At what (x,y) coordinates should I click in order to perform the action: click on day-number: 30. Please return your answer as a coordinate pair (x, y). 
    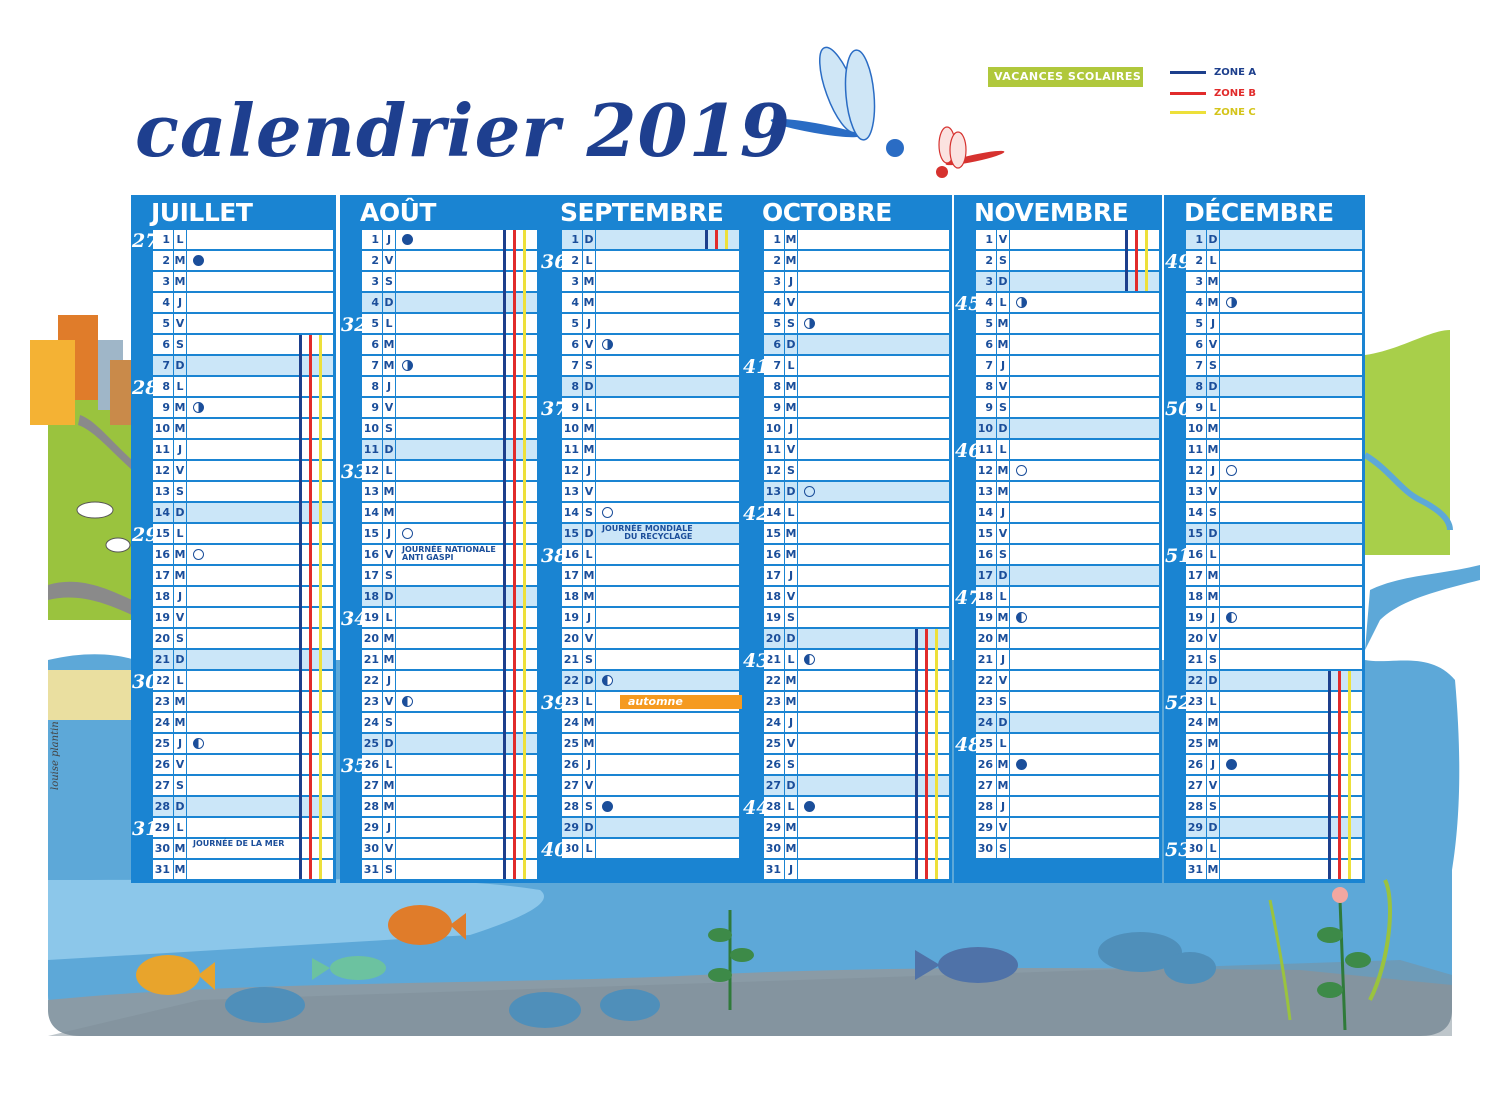
    Looking at the image, I should click on (162, 848).